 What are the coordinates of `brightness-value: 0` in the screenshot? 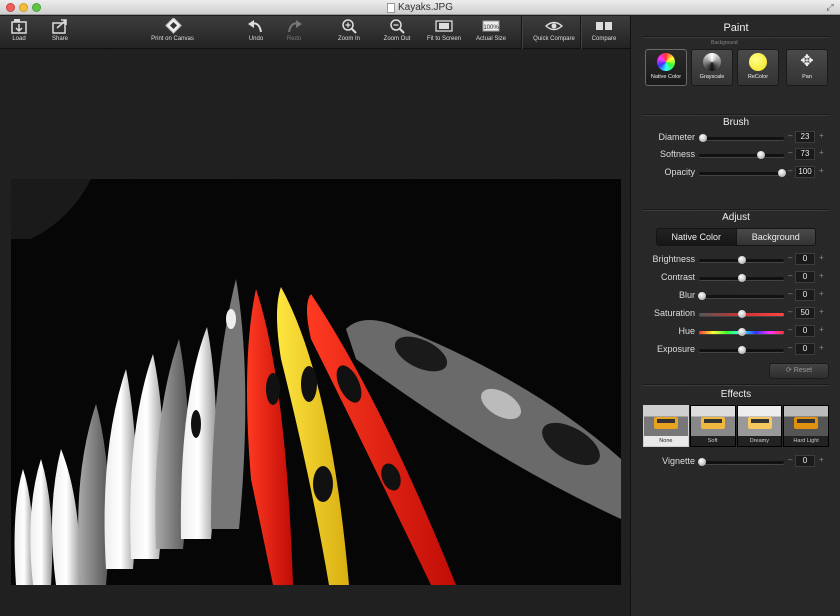 It's located at (805, 259).